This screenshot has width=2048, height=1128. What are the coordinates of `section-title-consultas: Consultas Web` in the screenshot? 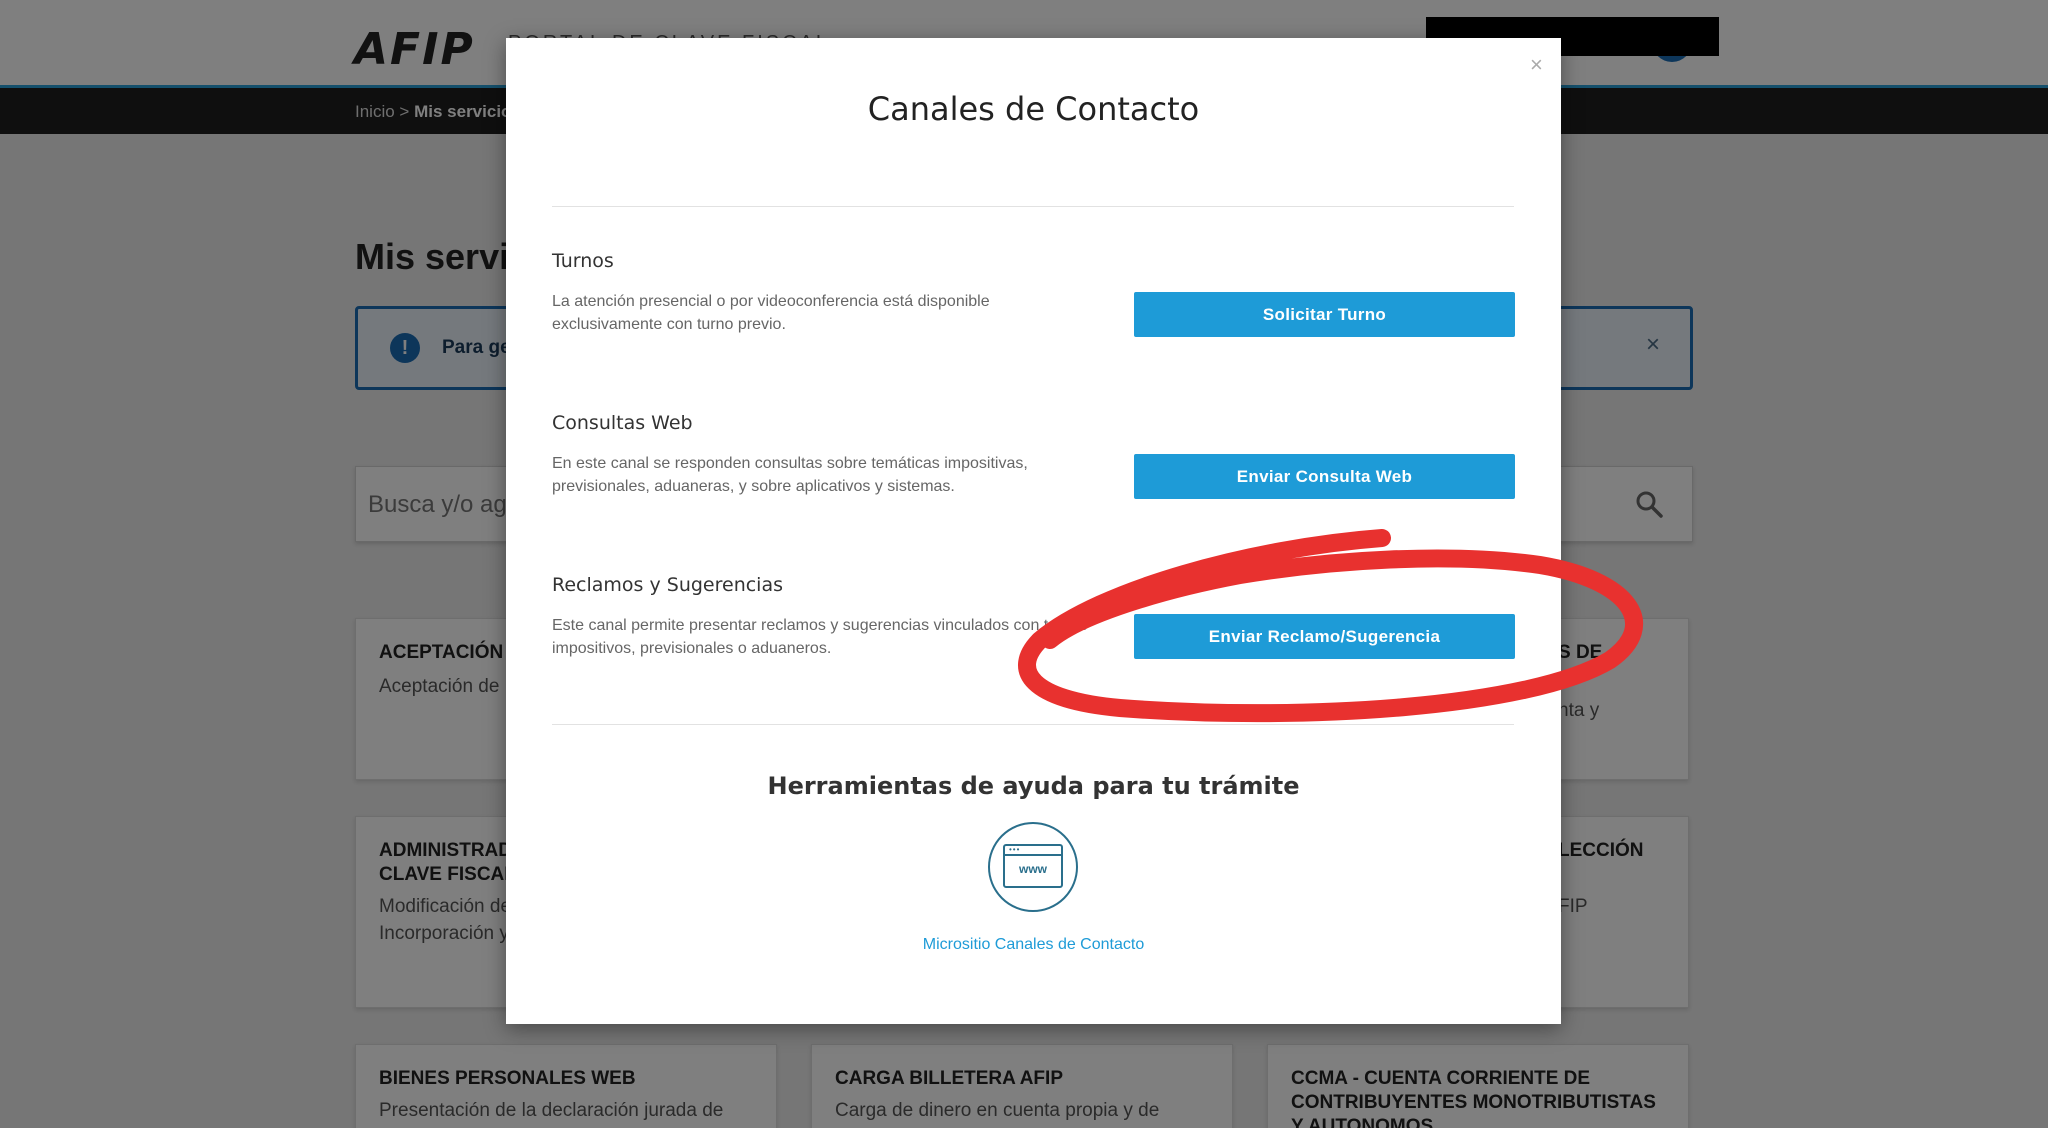 It's located at (622, 423).